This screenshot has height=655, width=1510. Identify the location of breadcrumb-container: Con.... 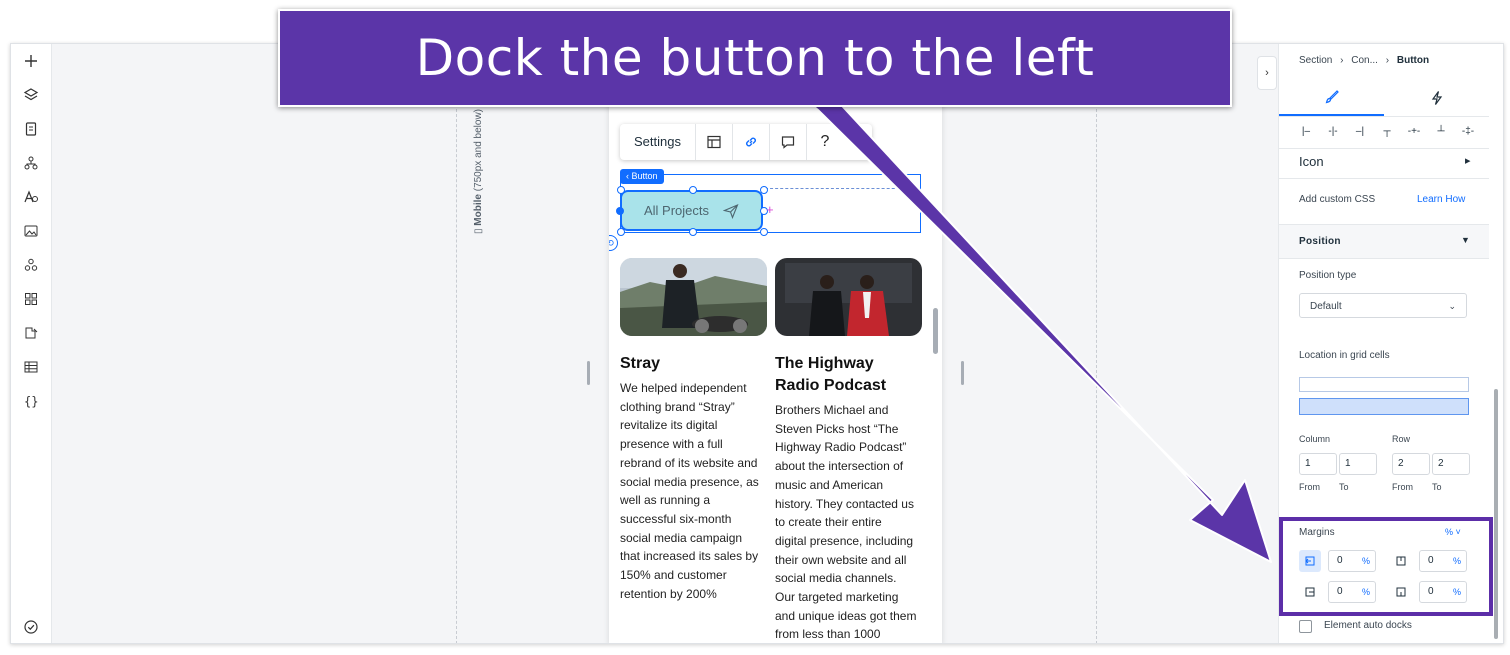
(1364, 60).